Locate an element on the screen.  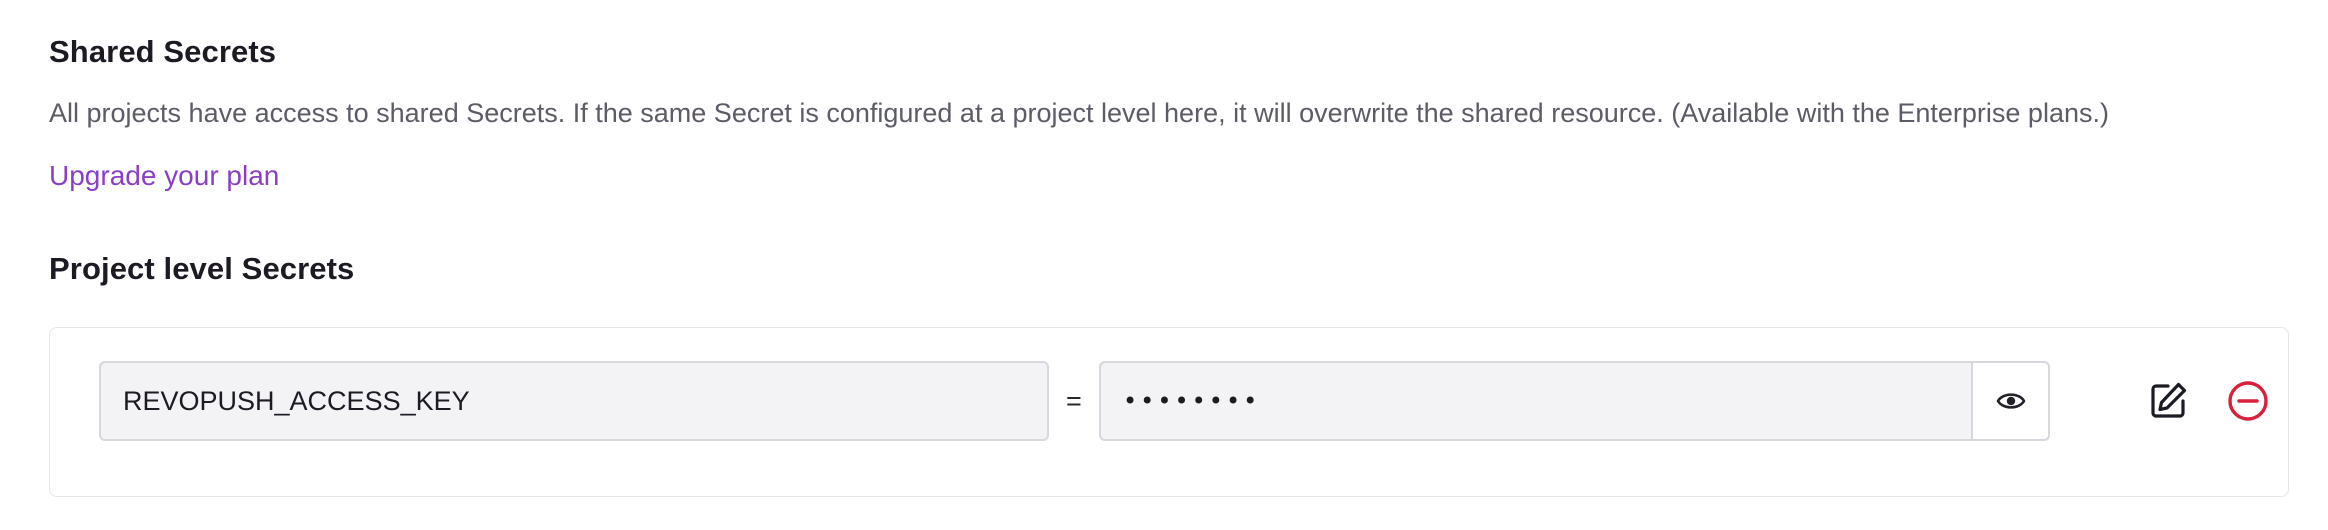
eye-icon is located at coordinates (2011, 401).